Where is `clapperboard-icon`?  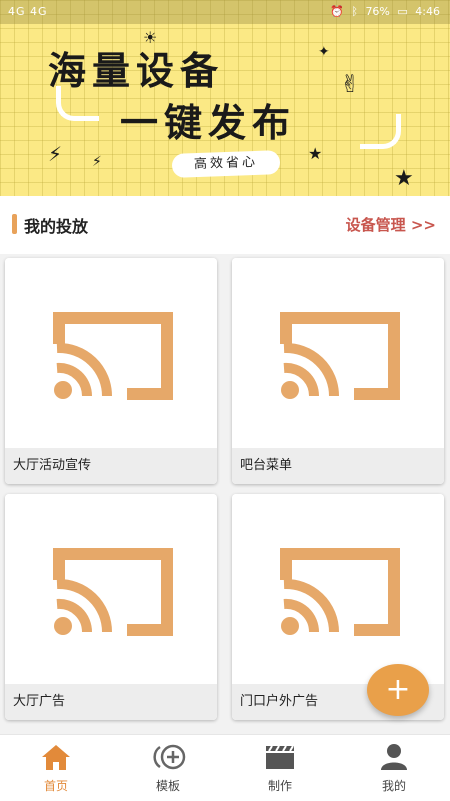
clapperboard-icon is located at coordinates (280, 757).